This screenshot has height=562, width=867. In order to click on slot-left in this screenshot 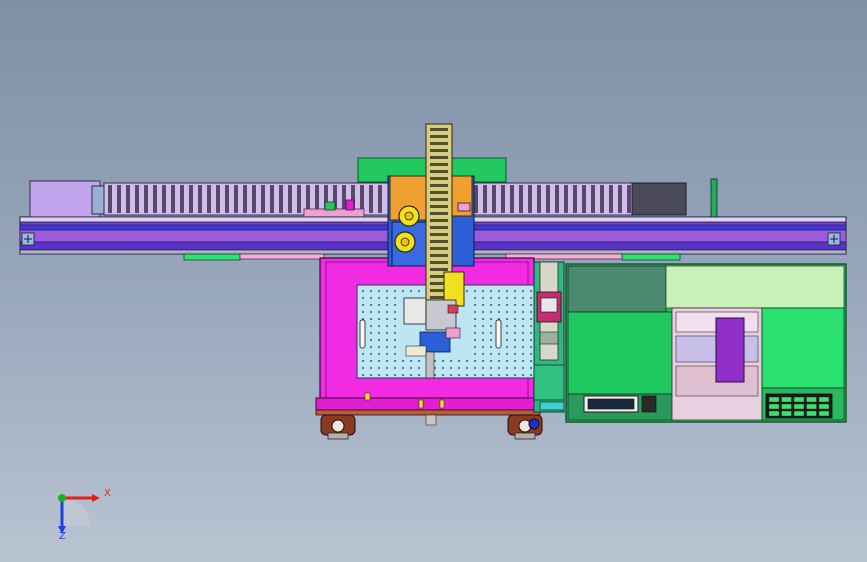, I will do `click(362, 334)`.